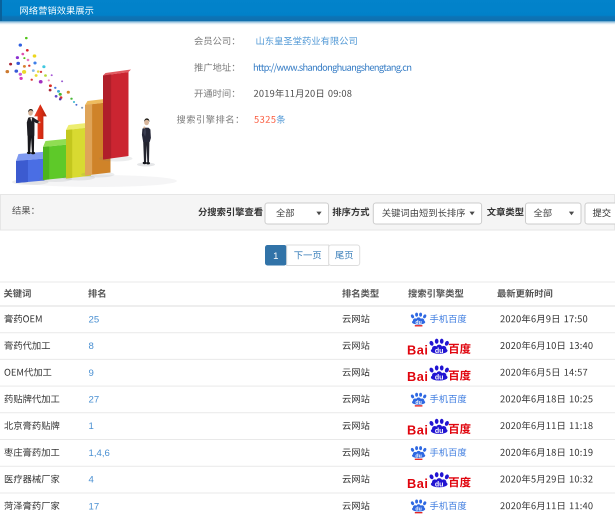 The image size is (615, 525). Describe the element at coordinates (94, 399) in the screenshot. I see `svg-text: 27` at that location.